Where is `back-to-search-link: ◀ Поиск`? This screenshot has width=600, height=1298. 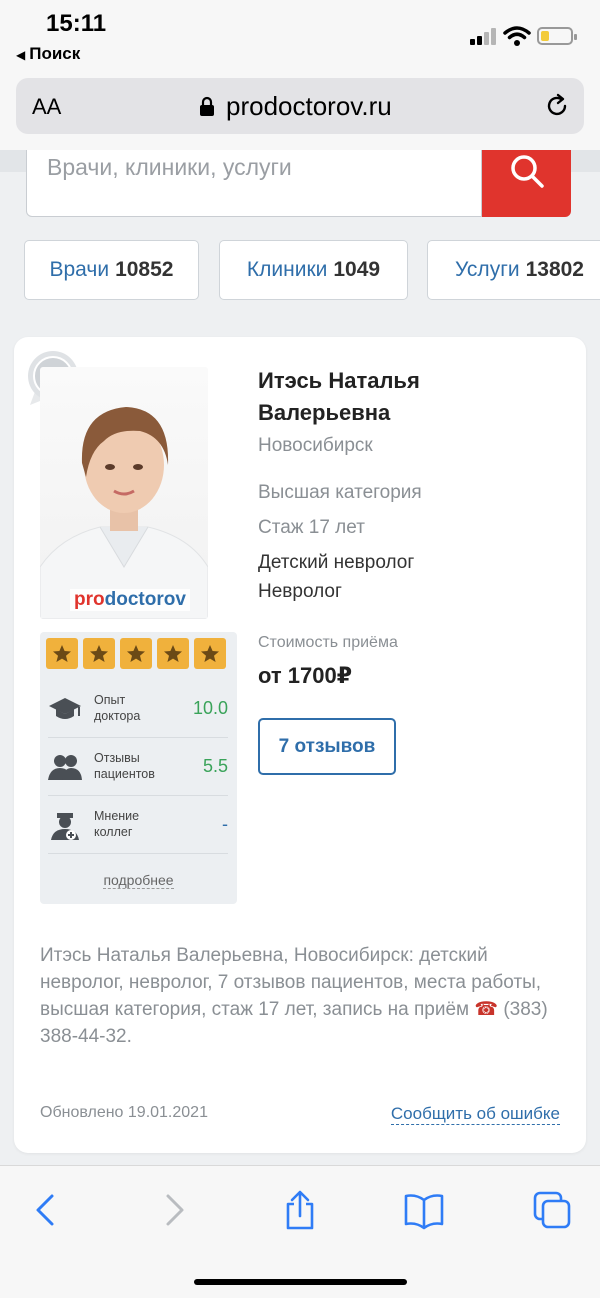
back-to-search-link: ◀ Поиск is located at coordinates (48, 54).